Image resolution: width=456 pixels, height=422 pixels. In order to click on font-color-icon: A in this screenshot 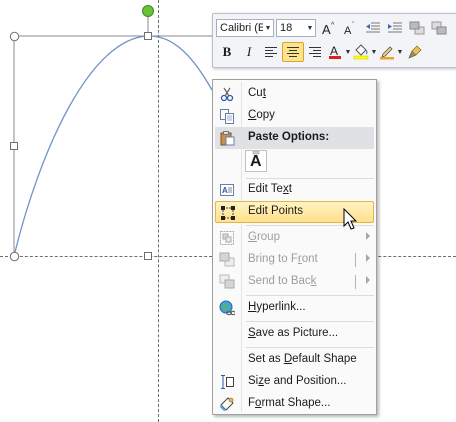, I will do `click(335, 51)`.